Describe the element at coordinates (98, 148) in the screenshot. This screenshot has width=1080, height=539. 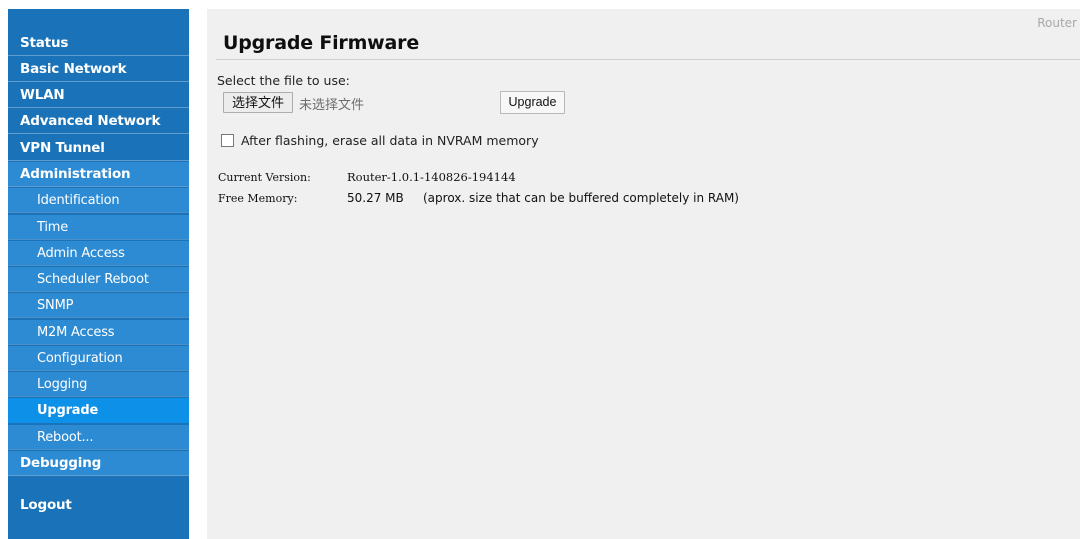
I see `sidebar-item-vpn-tunnel: VPN Tunnel` at that location.